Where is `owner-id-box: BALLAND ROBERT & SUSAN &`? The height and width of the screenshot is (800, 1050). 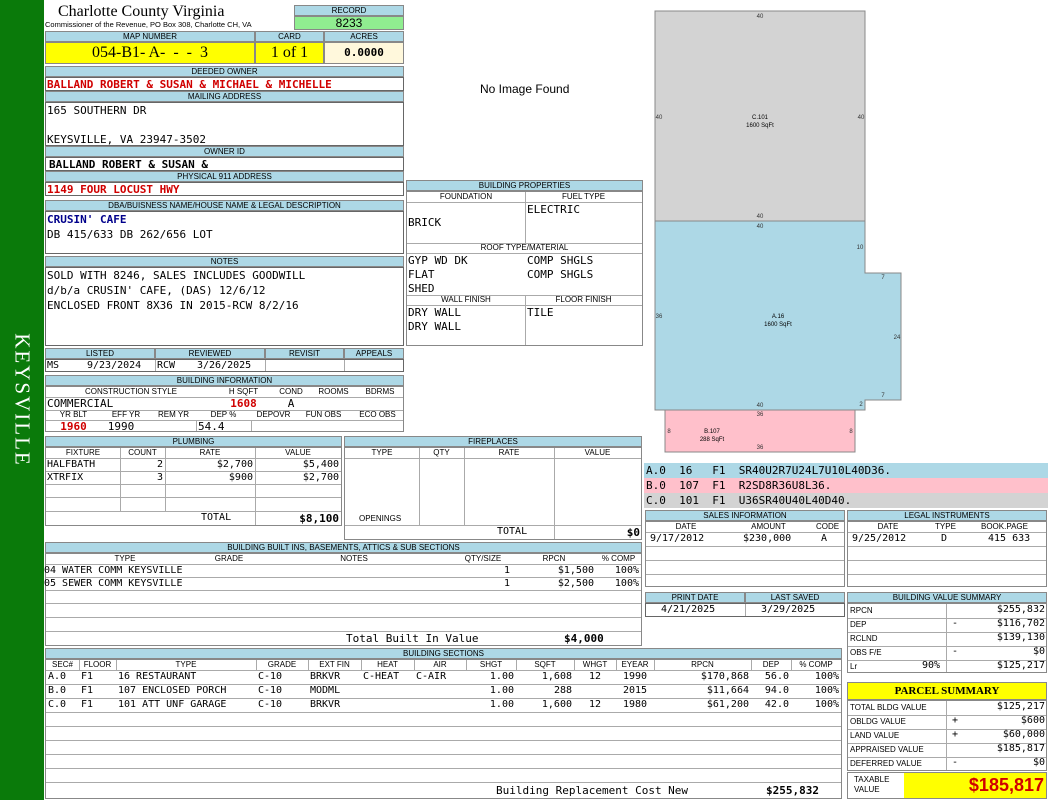 owner-id-box: BALLAND ROBERT & SUSAN & is located at coordinates (224, 164).